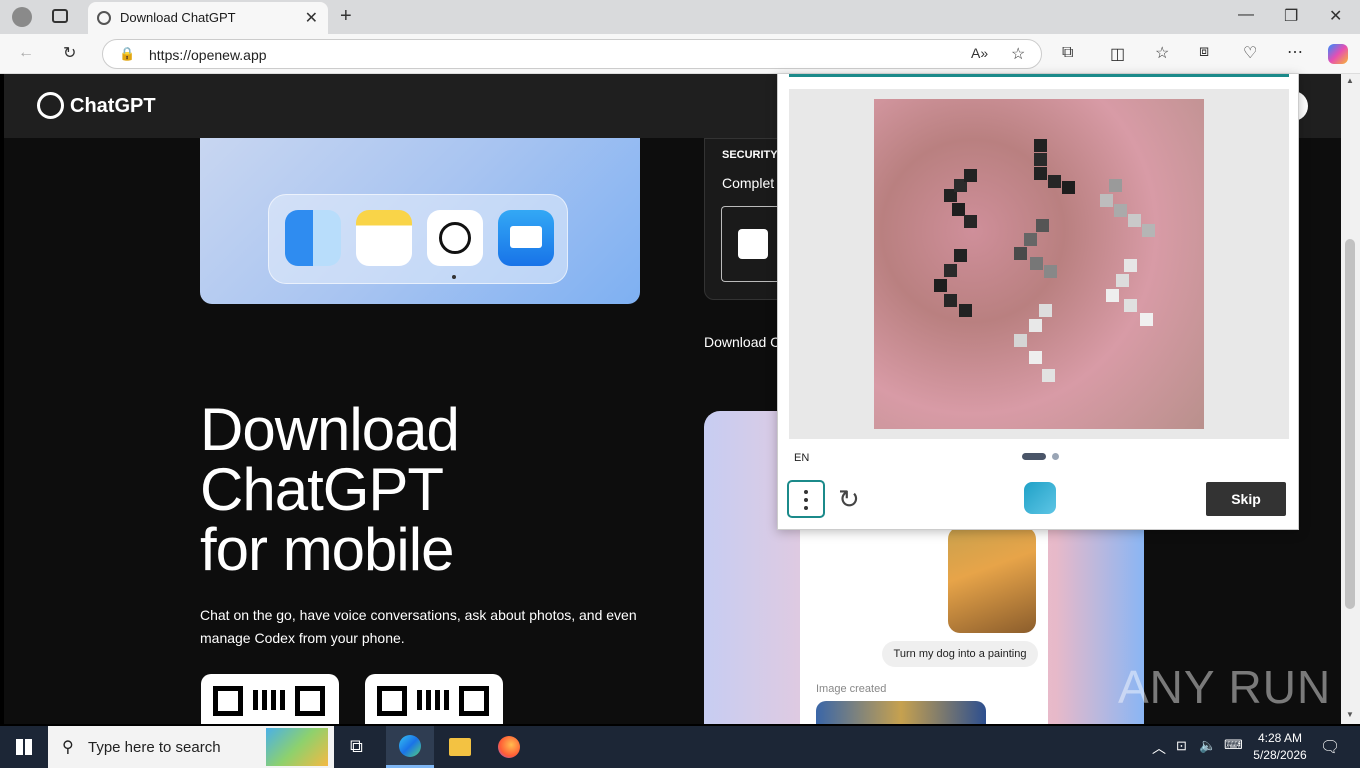 This screenshot has height=768, width=1360. What do you see at coordinates (806, 499) in the screenshot?
I see `captcha-menu-button` at bounding box center [806, 499].